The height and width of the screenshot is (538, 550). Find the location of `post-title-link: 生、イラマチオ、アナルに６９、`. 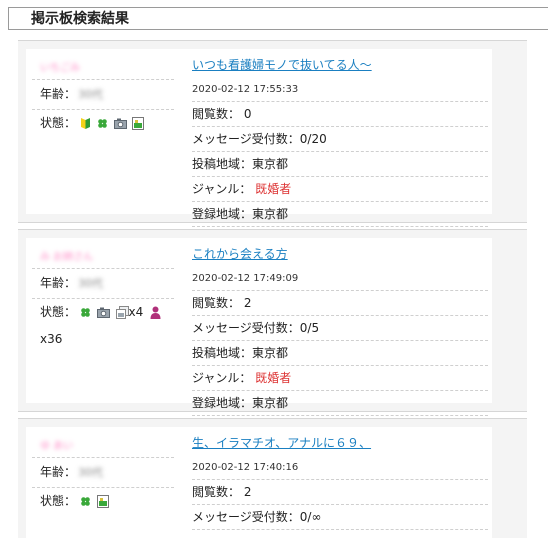

post-title-link: 生、イラマチオ、アナルに６９、 is located at coordinates (340, 442).